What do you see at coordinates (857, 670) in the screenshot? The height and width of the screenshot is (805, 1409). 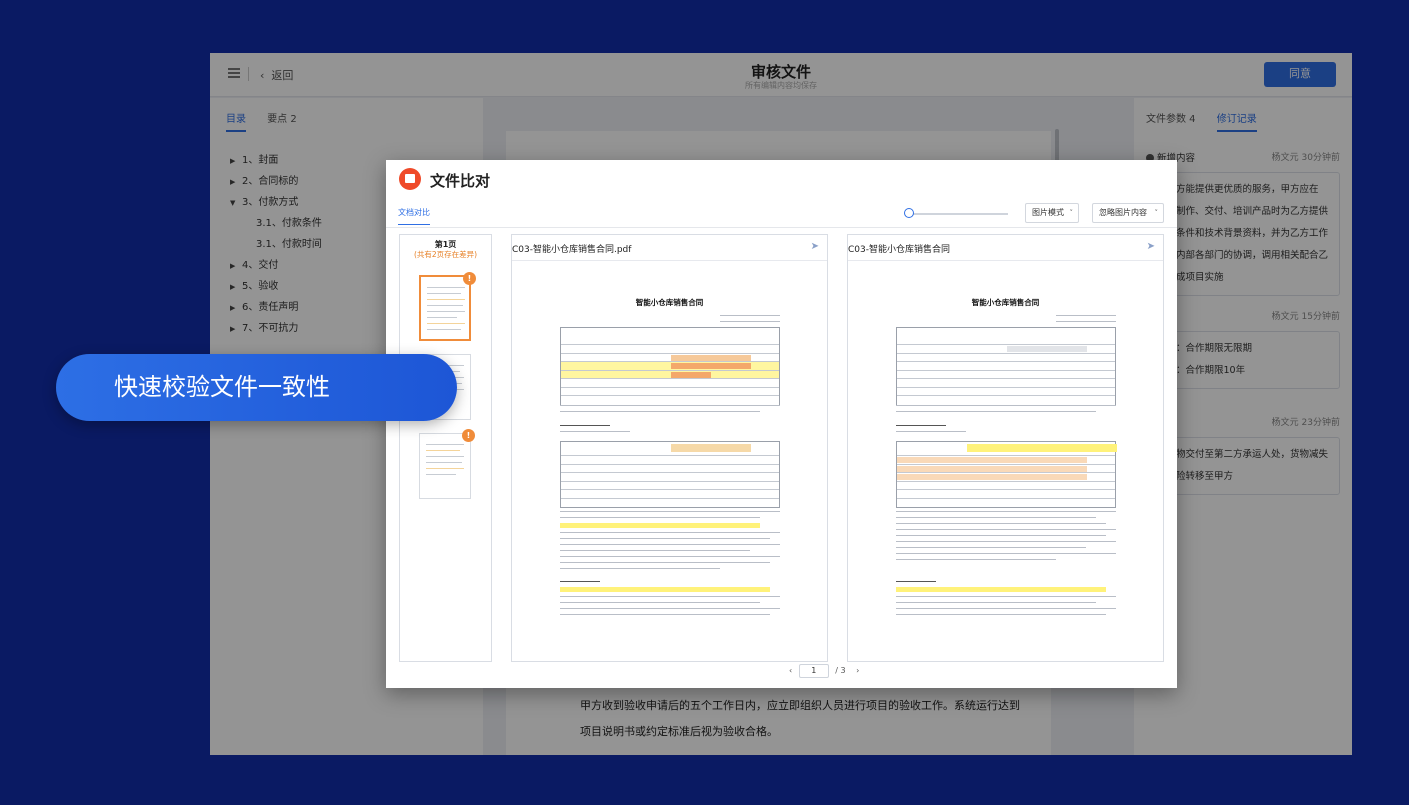 I see `next-page-button: ›` at bounding box center [857, 670].